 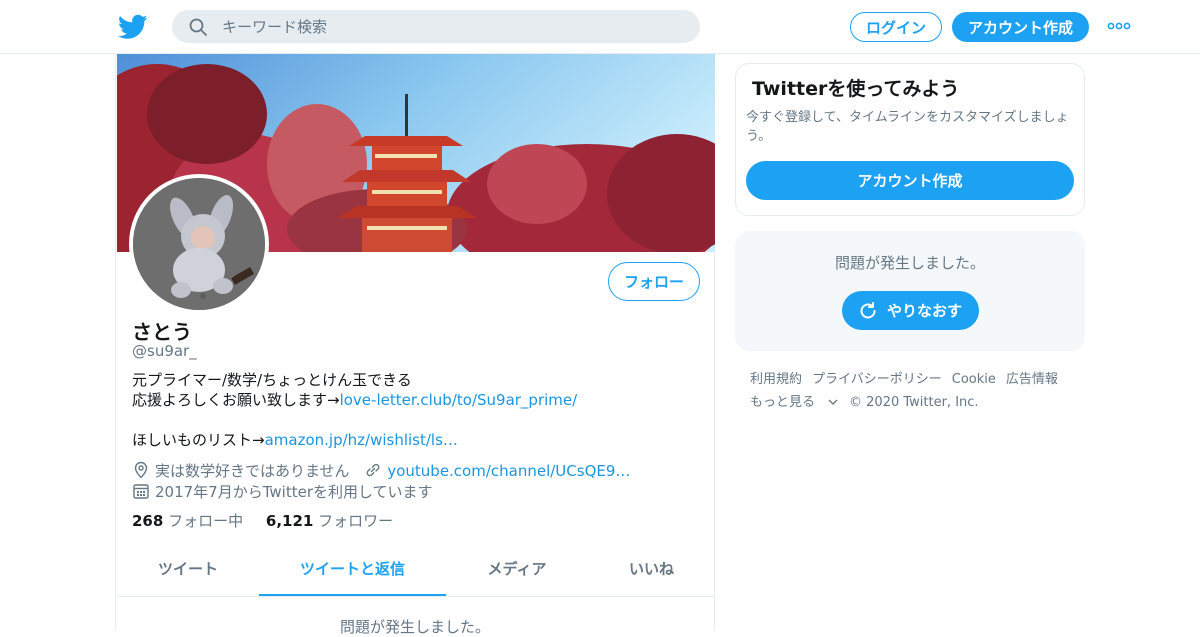 I want to click on footer-link-terms: 利用規約, so click(x=776, y=379).